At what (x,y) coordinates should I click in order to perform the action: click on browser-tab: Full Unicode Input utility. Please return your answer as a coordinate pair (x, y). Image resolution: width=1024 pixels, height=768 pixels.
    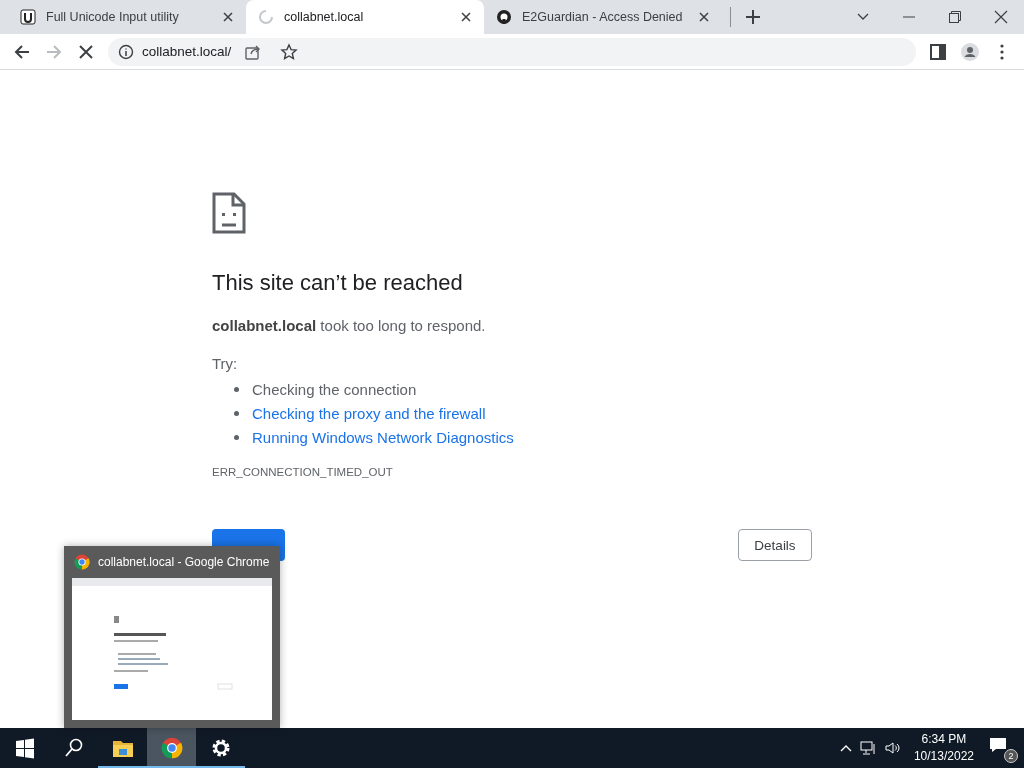
    Looking at the image, I should click on (127, 17).